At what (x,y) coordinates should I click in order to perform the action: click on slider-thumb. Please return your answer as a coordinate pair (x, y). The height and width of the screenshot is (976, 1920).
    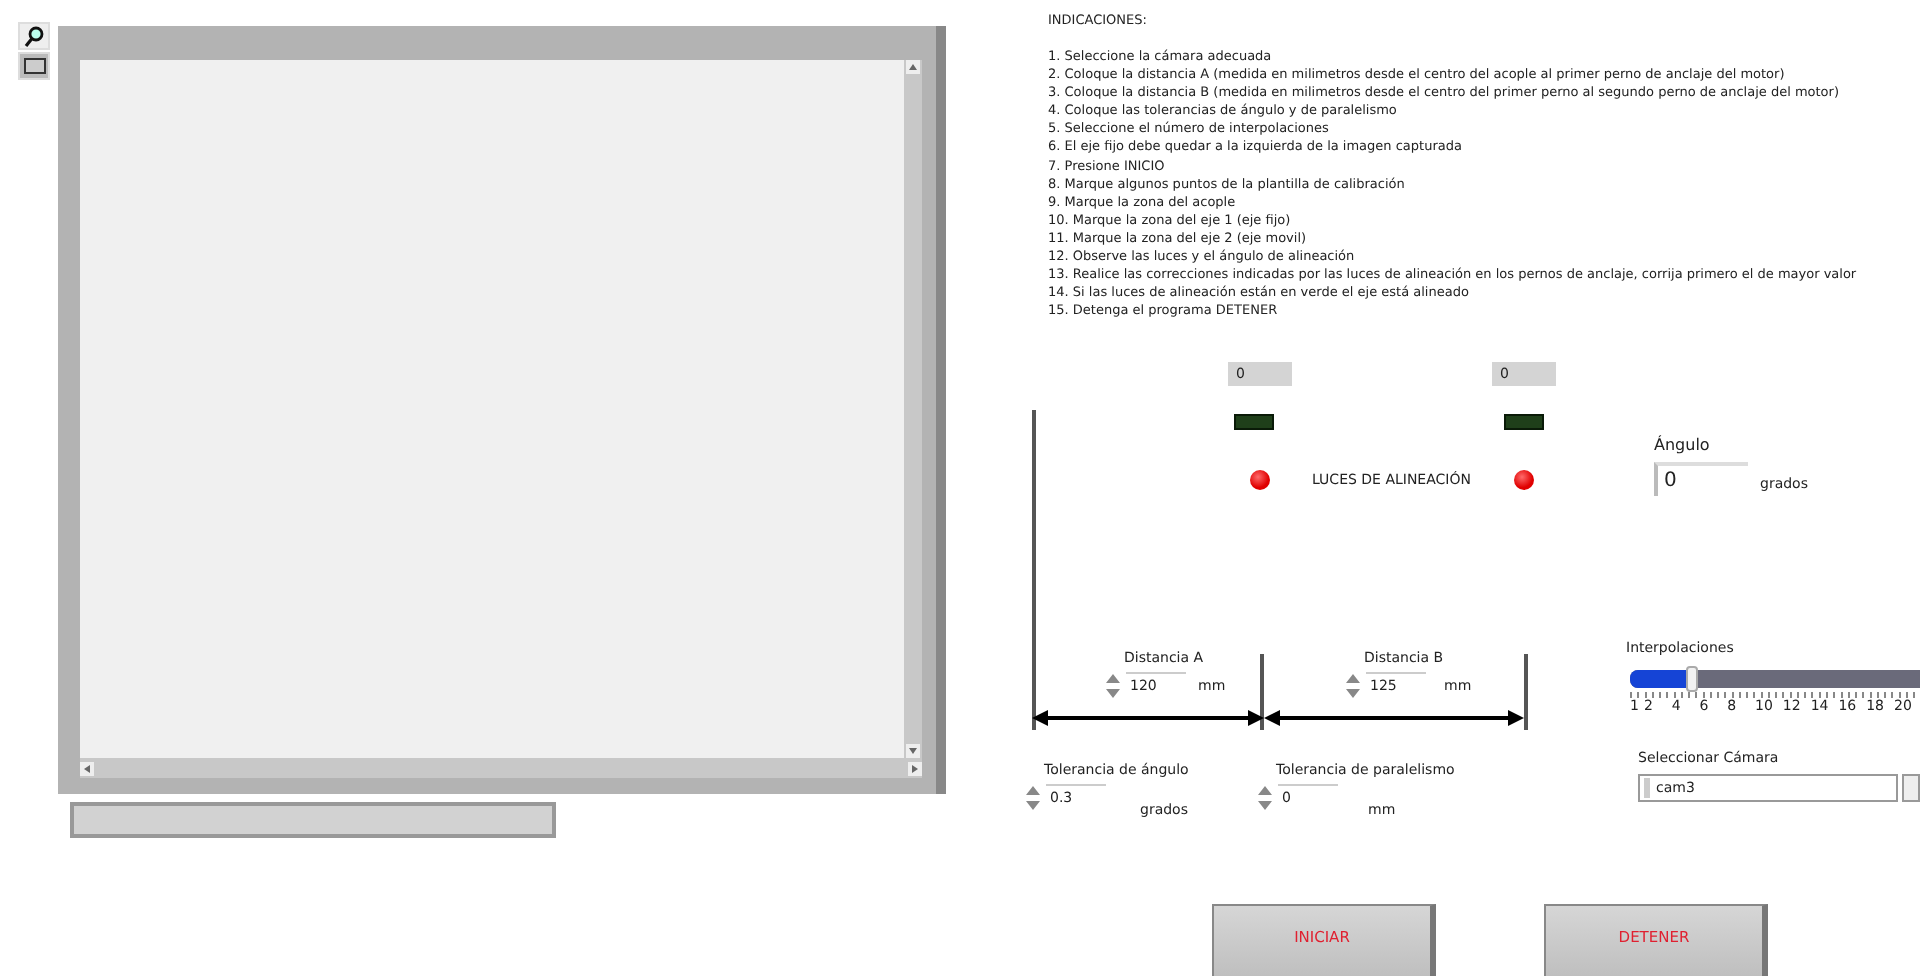
    Looking at the image, I should click on (1692, 679).